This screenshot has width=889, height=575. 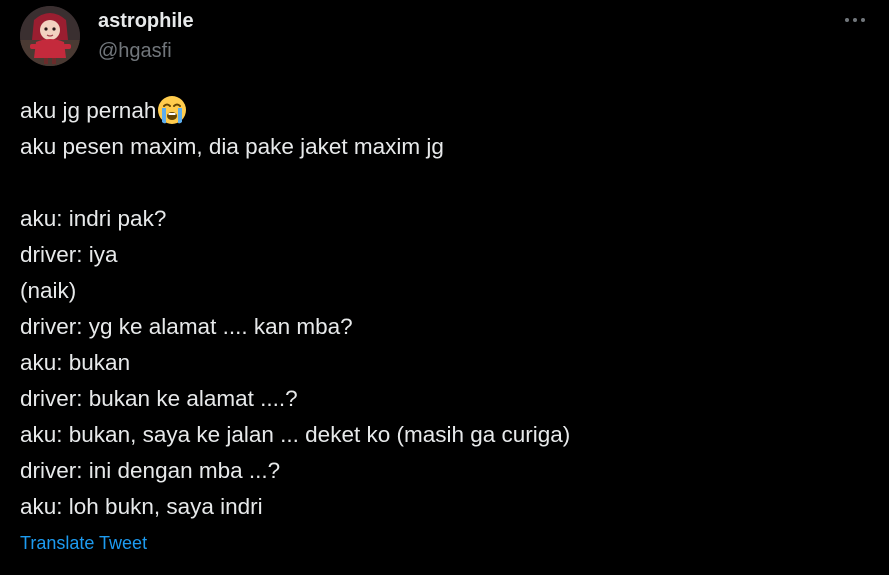 What do you see at coordinates (146, 21) in the screenshot?
I see `author-display-name: astrophile` at bounding box center [146, 21].